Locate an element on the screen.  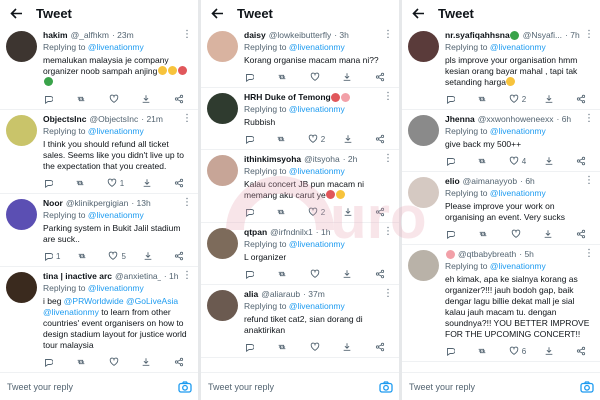
display-name: alia is located at coordinates (251, 294).